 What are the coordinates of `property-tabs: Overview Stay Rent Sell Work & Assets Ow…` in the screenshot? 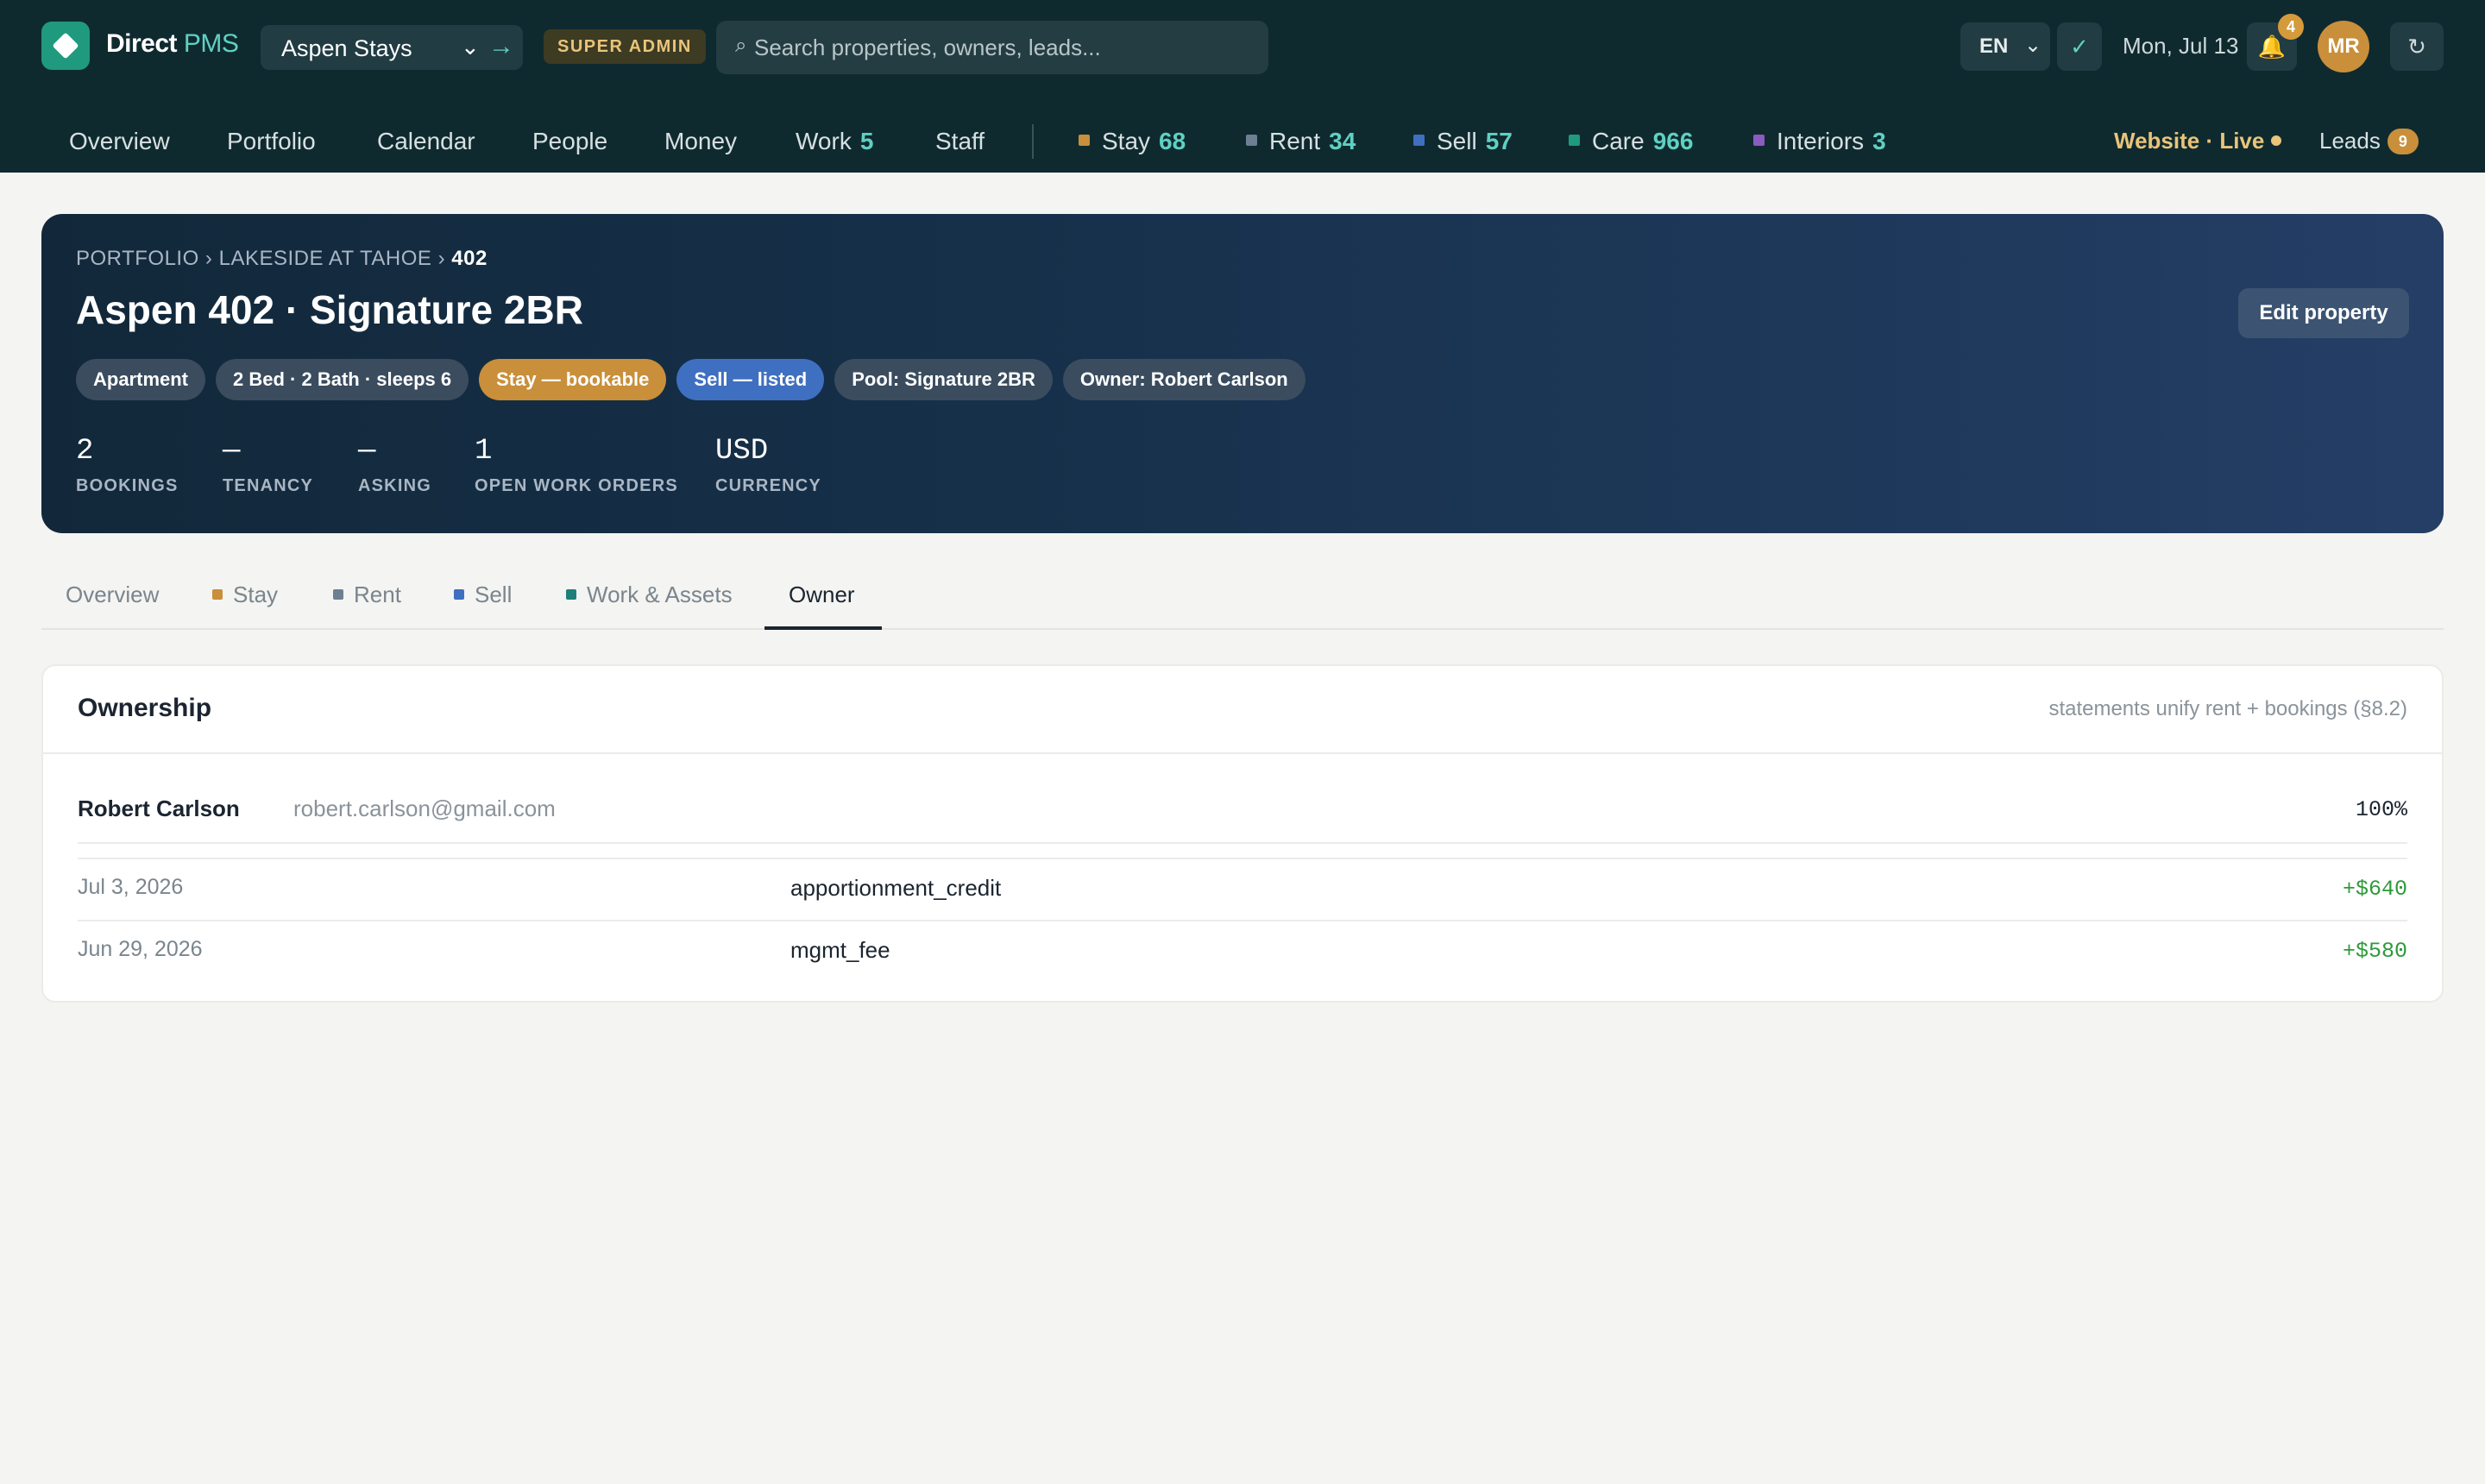 It's located at (1242, 599).